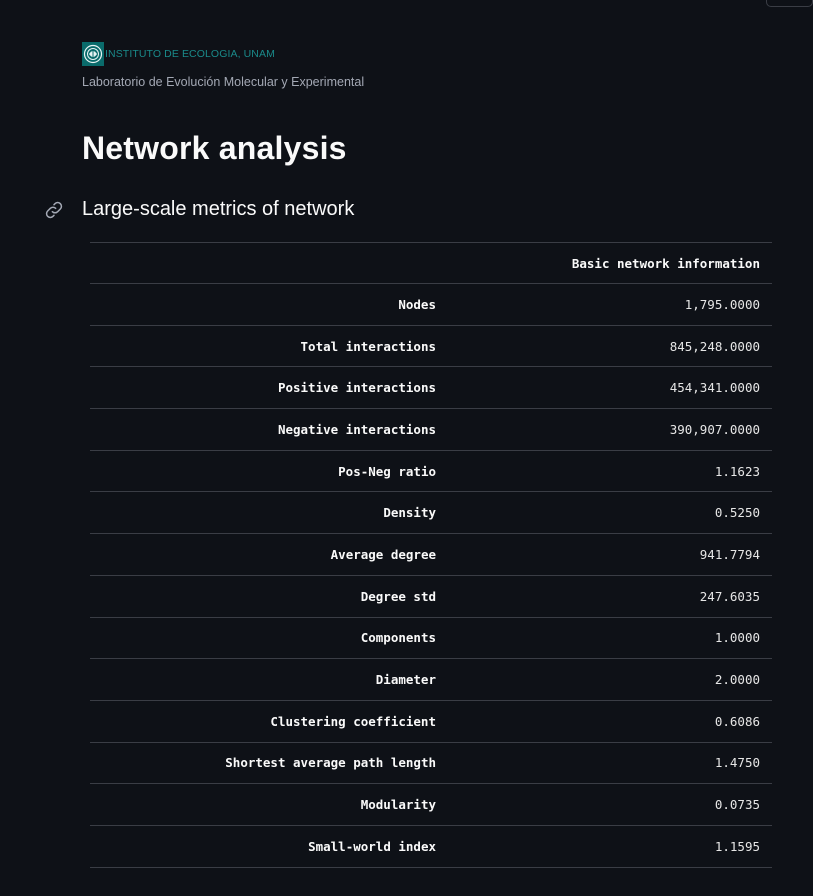 The image size is (813, 896). What do you see at coordinates (737, 680) in the screenshot?
I see `row-value: 2.0000` at bounding box center [737, 680].